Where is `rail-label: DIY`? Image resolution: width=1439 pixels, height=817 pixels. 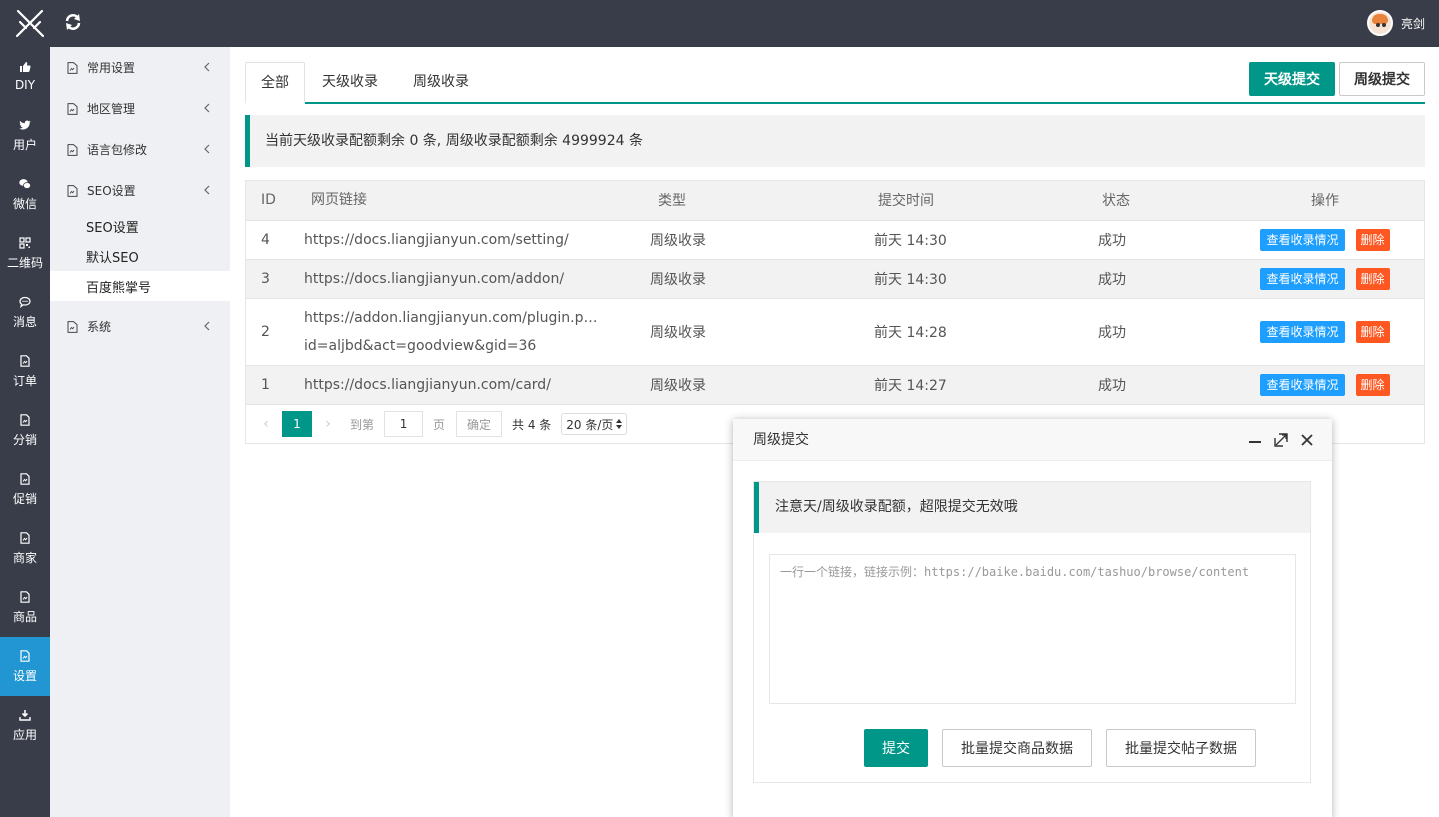 rail-label: DIY is located at coordinates (25, 85).